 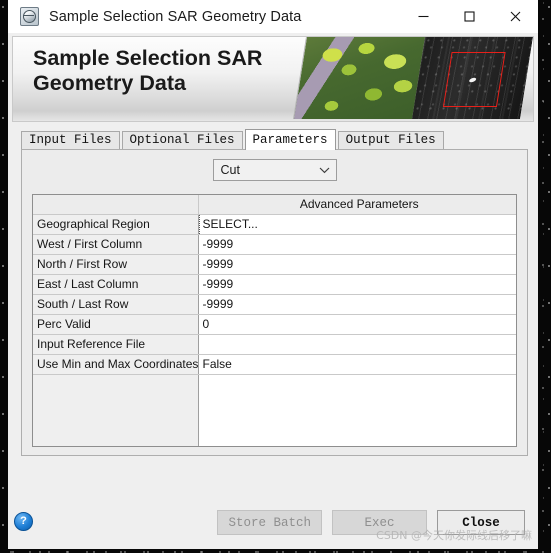 What do you see at coordinates (182, 140) in the screenshot?
I see `tab-optional-files: Optional Files` at bounding box center [182, 140].